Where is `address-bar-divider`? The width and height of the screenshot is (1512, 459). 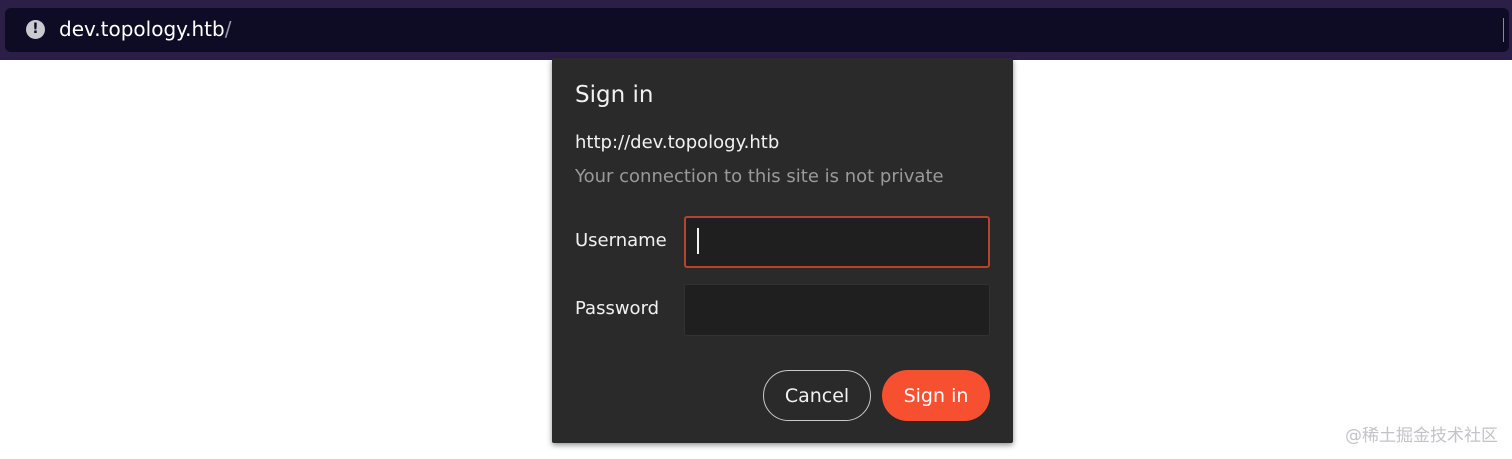 address-bar-divider is located at coordinates (1503, 30).